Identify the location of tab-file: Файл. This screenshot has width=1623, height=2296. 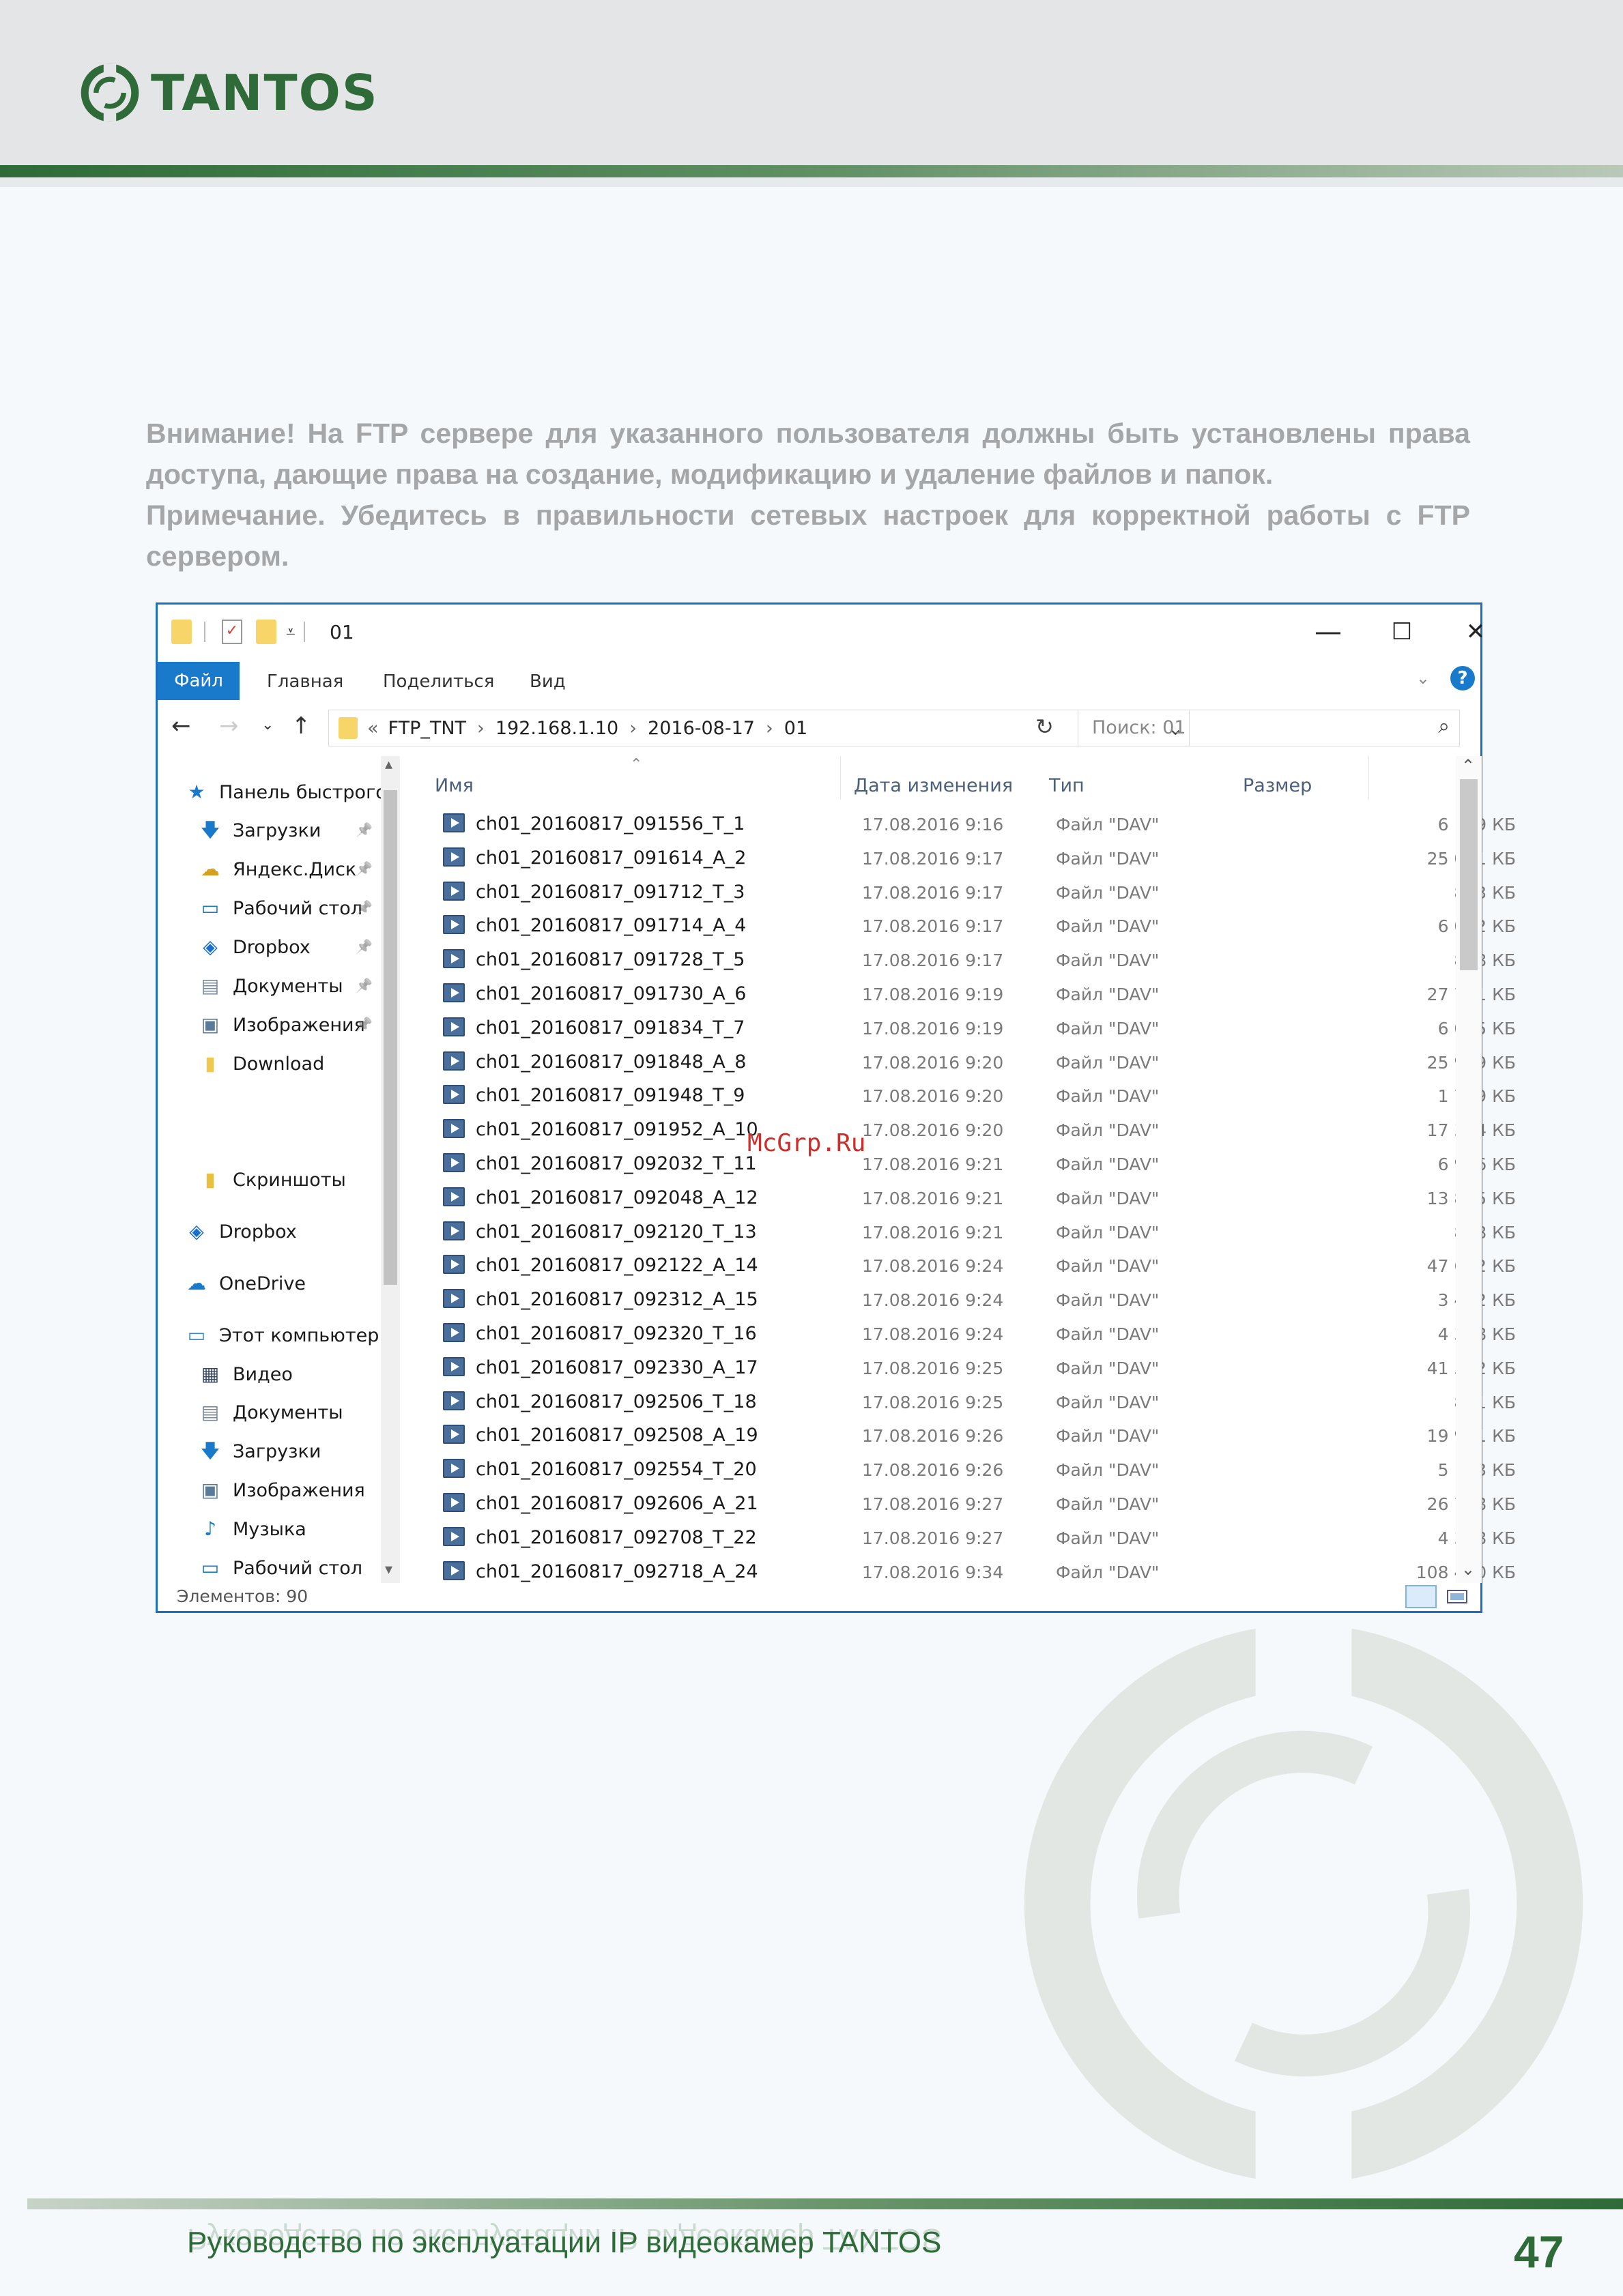
(199, 681).